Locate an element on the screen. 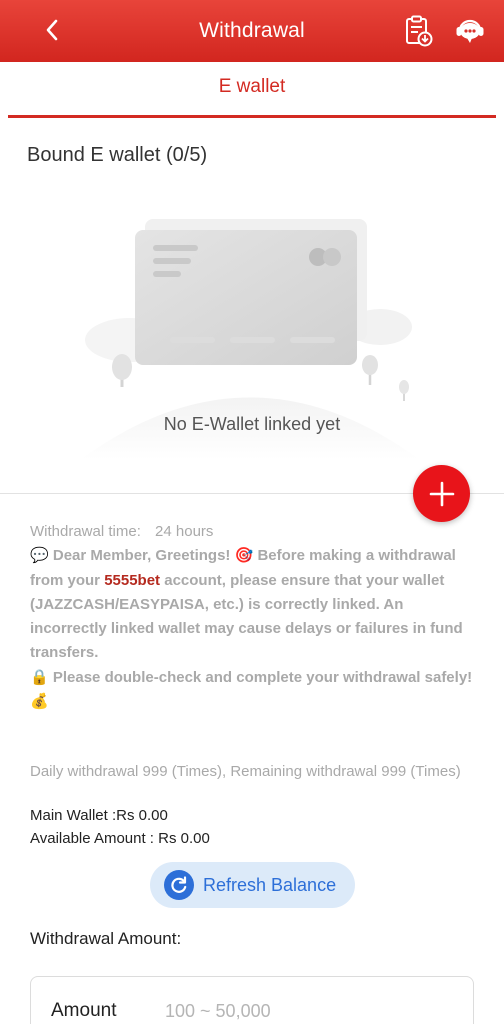 This screenshot has width=504, height=1024. withdrawal-time-line: Withdrawal time: 24 hours is located at coordinates (255, 532).